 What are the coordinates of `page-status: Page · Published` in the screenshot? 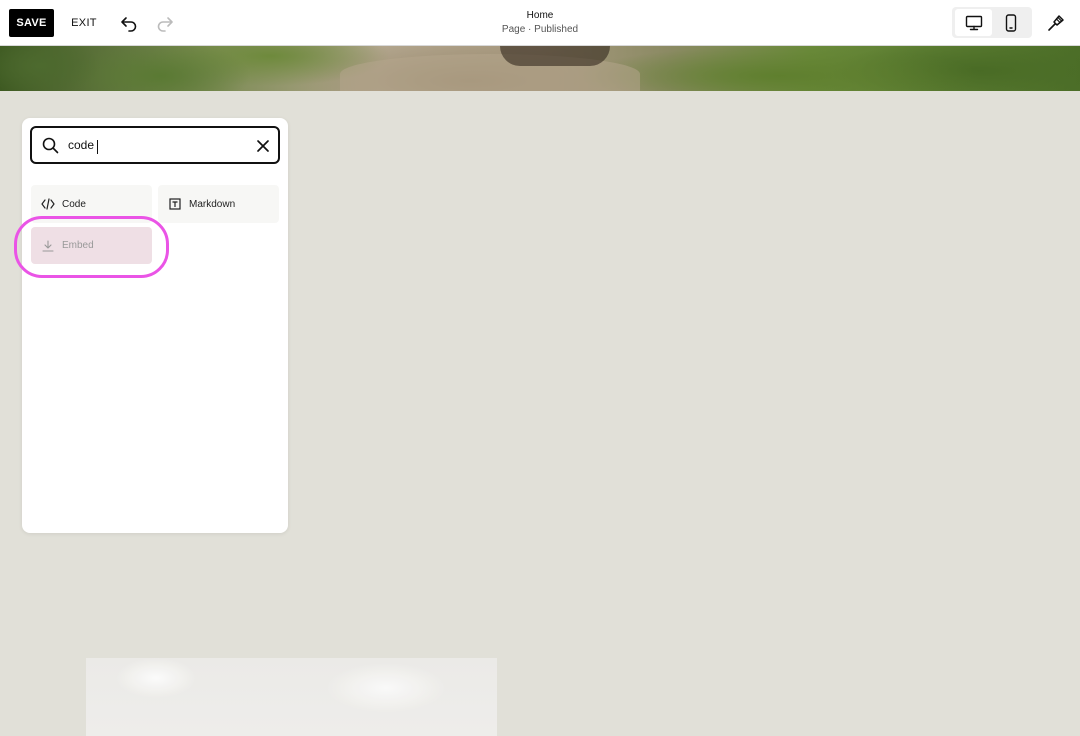 It's located at (540, 29).